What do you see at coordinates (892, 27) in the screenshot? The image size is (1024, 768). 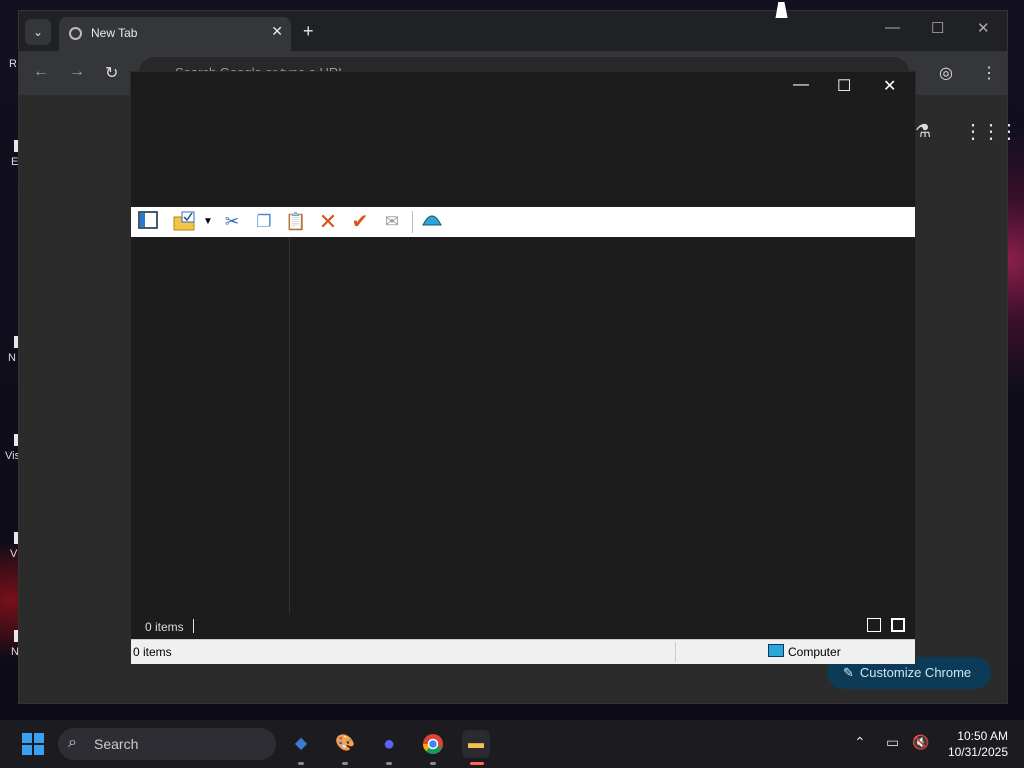 I see `chrome-minimize-button: —` at bounding box center [892, 27].